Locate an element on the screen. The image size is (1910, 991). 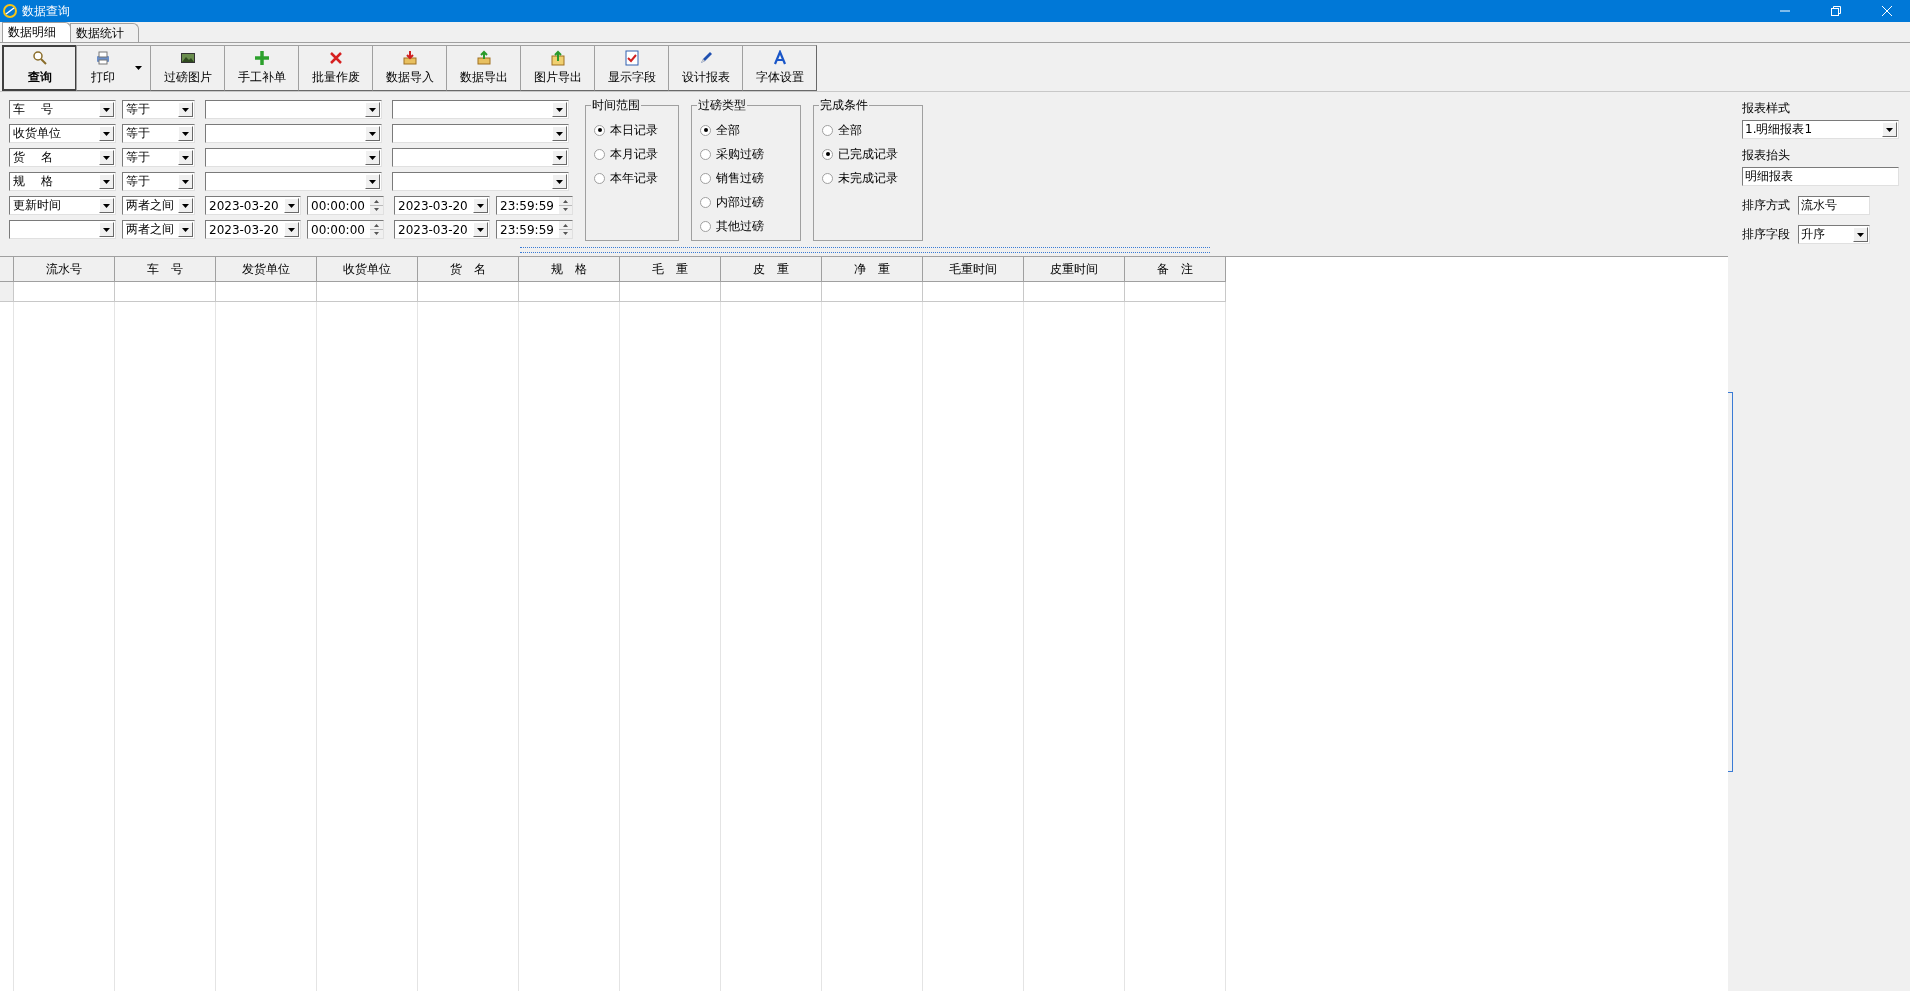
column-header: 规 格 is located at coordinates (569, 269).